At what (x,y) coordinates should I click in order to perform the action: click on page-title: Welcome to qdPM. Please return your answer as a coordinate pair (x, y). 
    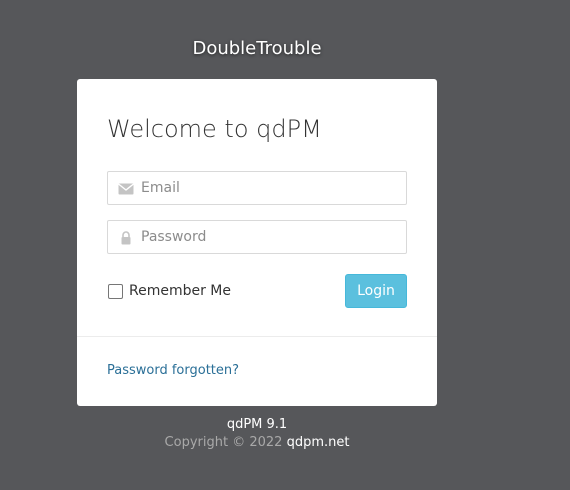
    Looking at the image, I should click on (214, 129).